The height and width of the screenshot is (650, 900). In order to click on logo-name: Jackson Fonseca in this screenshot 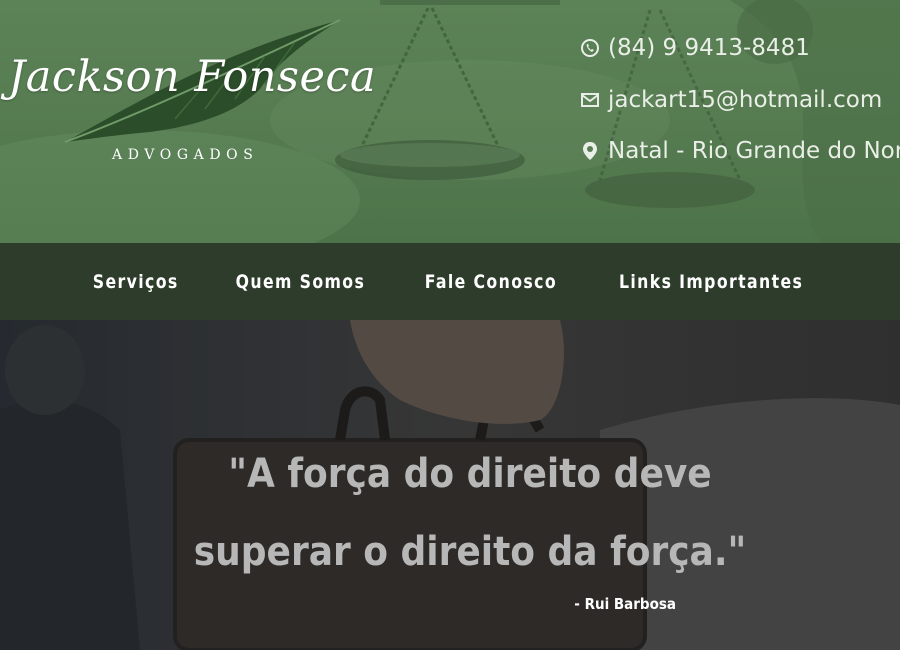, I will do `click(192, 77)`.